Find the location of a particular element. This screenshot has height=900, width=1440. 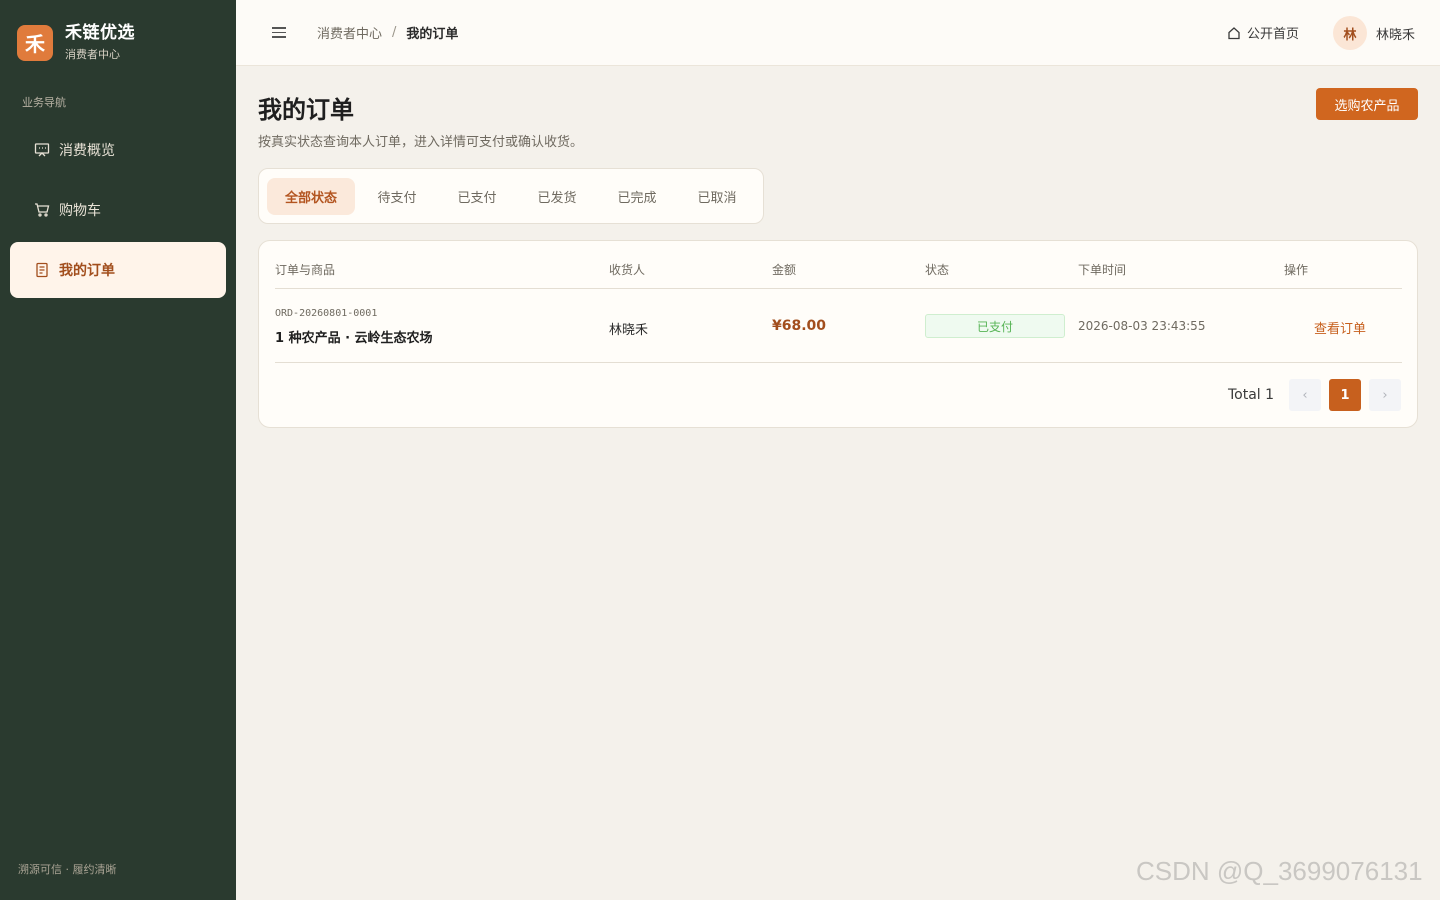

sidebar-item-label: 我的订单 is located at coordinates (87, 271).